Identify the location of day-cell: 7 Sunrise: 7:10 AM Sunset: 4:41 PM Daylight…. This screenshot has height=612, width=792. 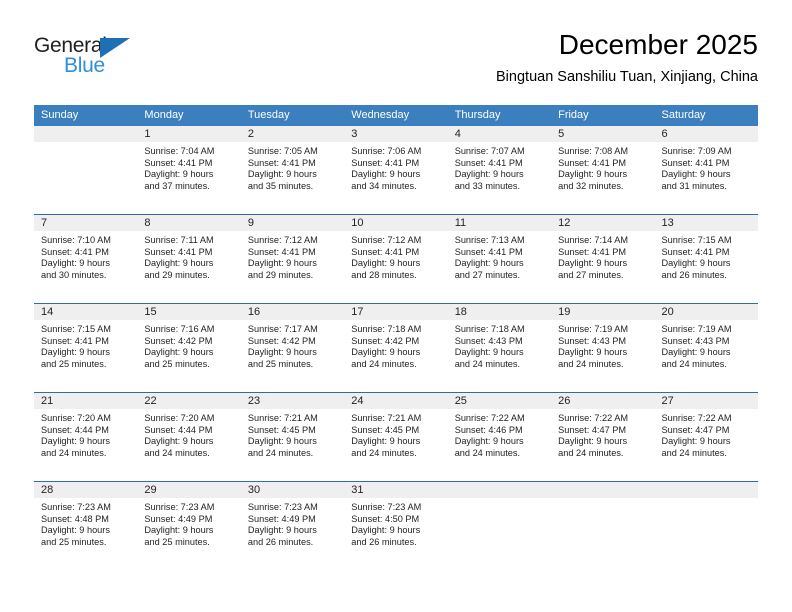
(86, 259).